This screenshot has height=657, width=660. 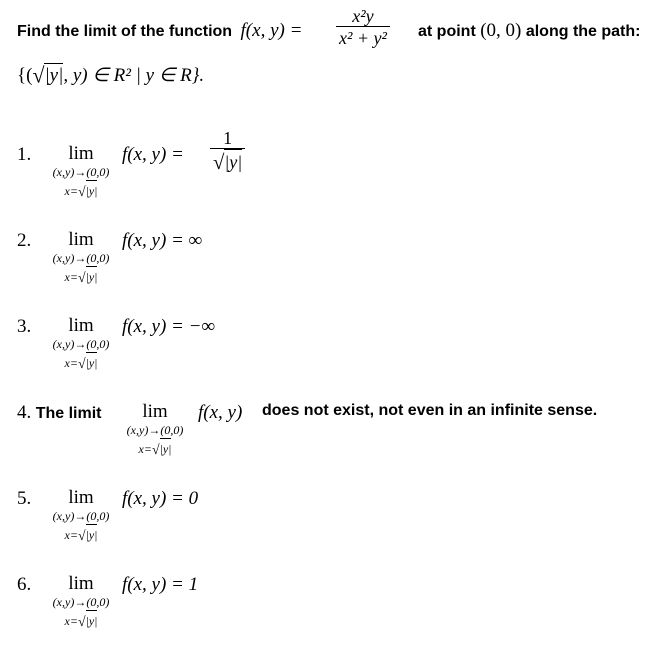 I want to click on option-fraction: 1 √|y|, so click(x=228, y=151).